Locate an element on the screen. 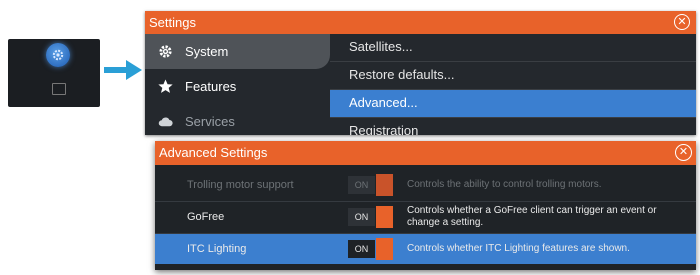 The image size is (700, 275). home-screen-thumbnail is located at coordinates (54, 73).